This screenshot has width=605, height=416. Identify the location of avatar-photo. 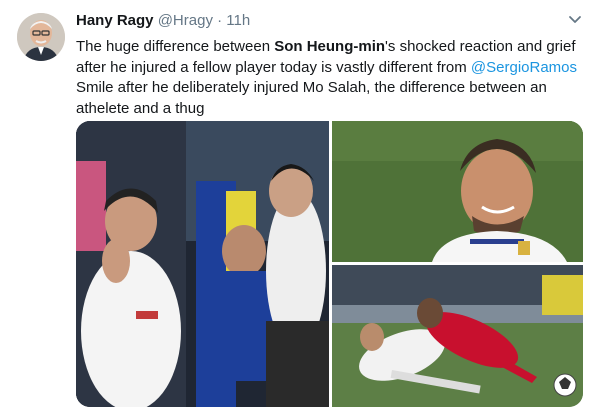
(41, 37).